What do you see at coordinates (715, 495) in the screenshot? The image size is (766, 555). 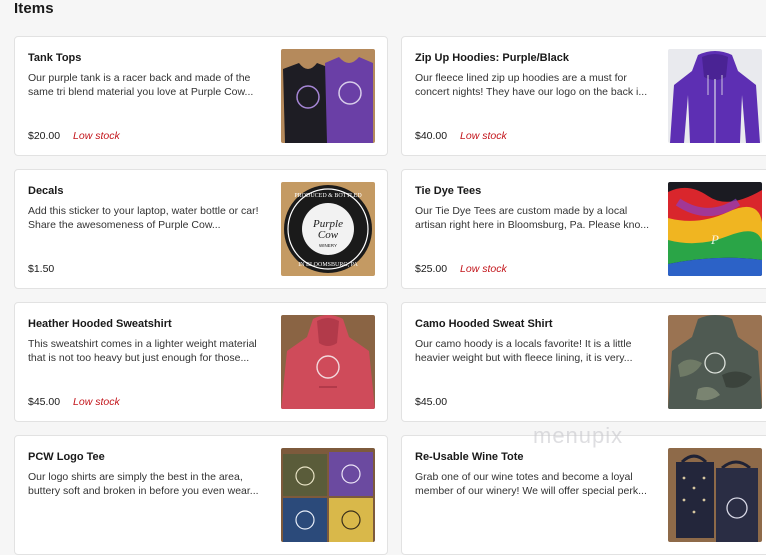 I see `wine-tote-photo` at bounding box center [715, 495].